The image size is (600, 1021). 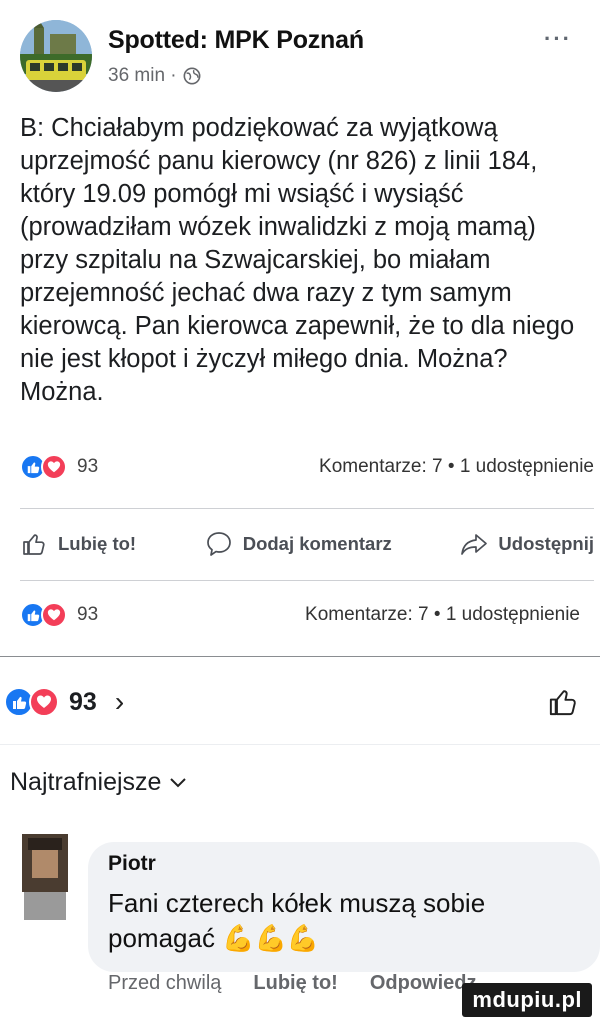 I want to click on post-header: Spotted: MPK Poznań 36 min · ···, so click(x=300, y=54).